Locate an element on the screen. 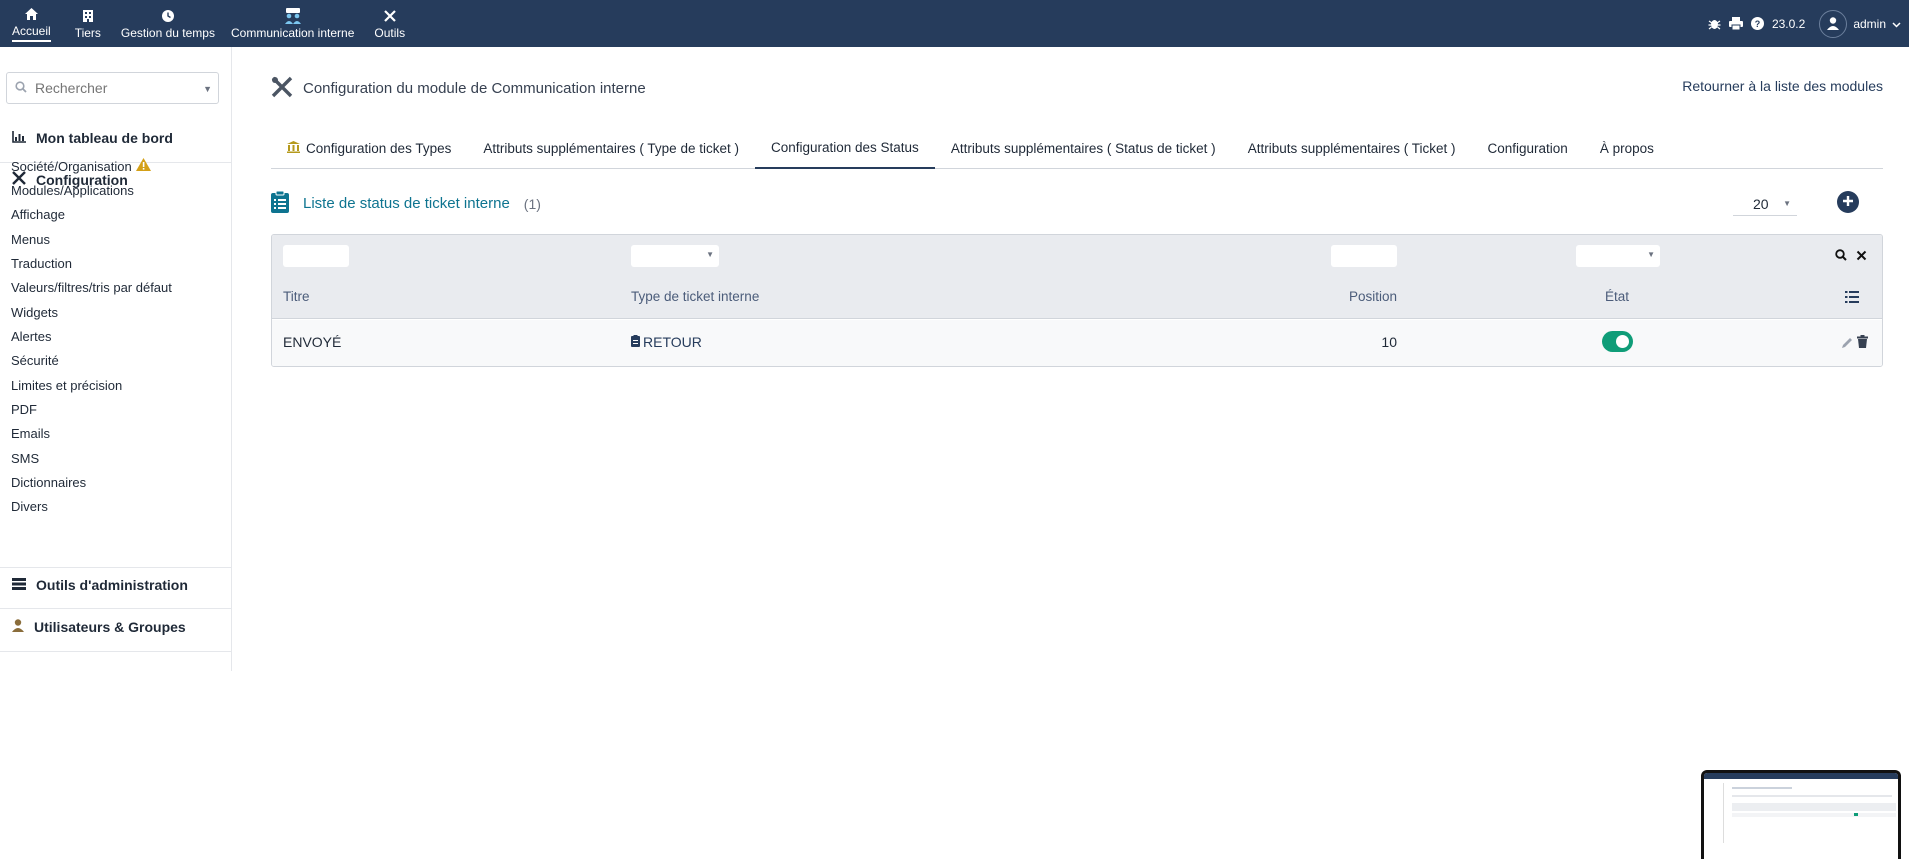 Image resolution: width=1909 pixels, height=859 pixels. search-box: ▼ is located at coordinates (112, 88).